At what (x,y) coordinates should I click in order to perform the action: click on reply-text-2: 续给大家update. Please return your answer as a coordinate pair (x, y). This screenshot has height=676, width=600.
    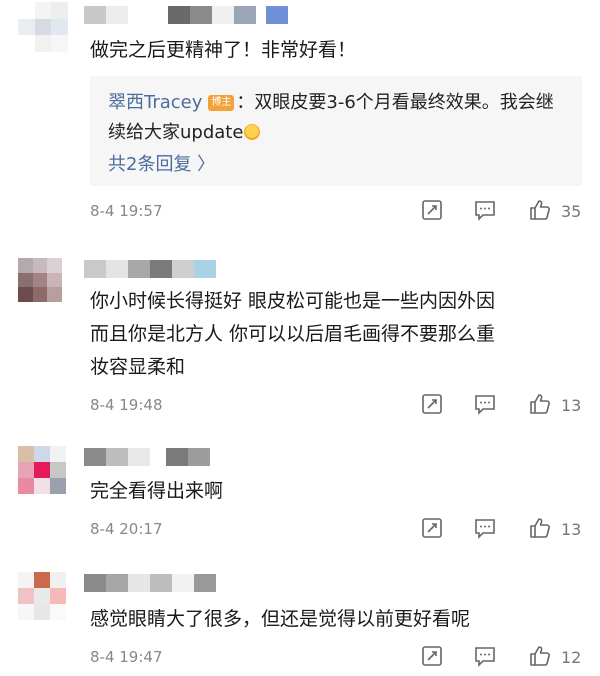
    Looking at the image, I should click on (176, 132).